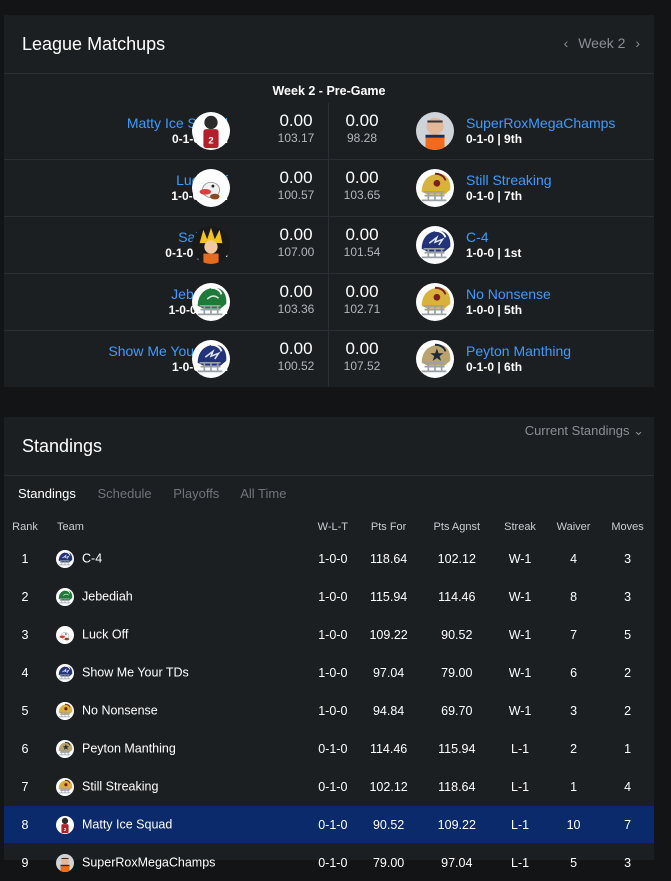  Describe the element at coordinates (148, 862) in the screenshot. I see `team-name-link: SuperRoxMegaChamps` at that location.